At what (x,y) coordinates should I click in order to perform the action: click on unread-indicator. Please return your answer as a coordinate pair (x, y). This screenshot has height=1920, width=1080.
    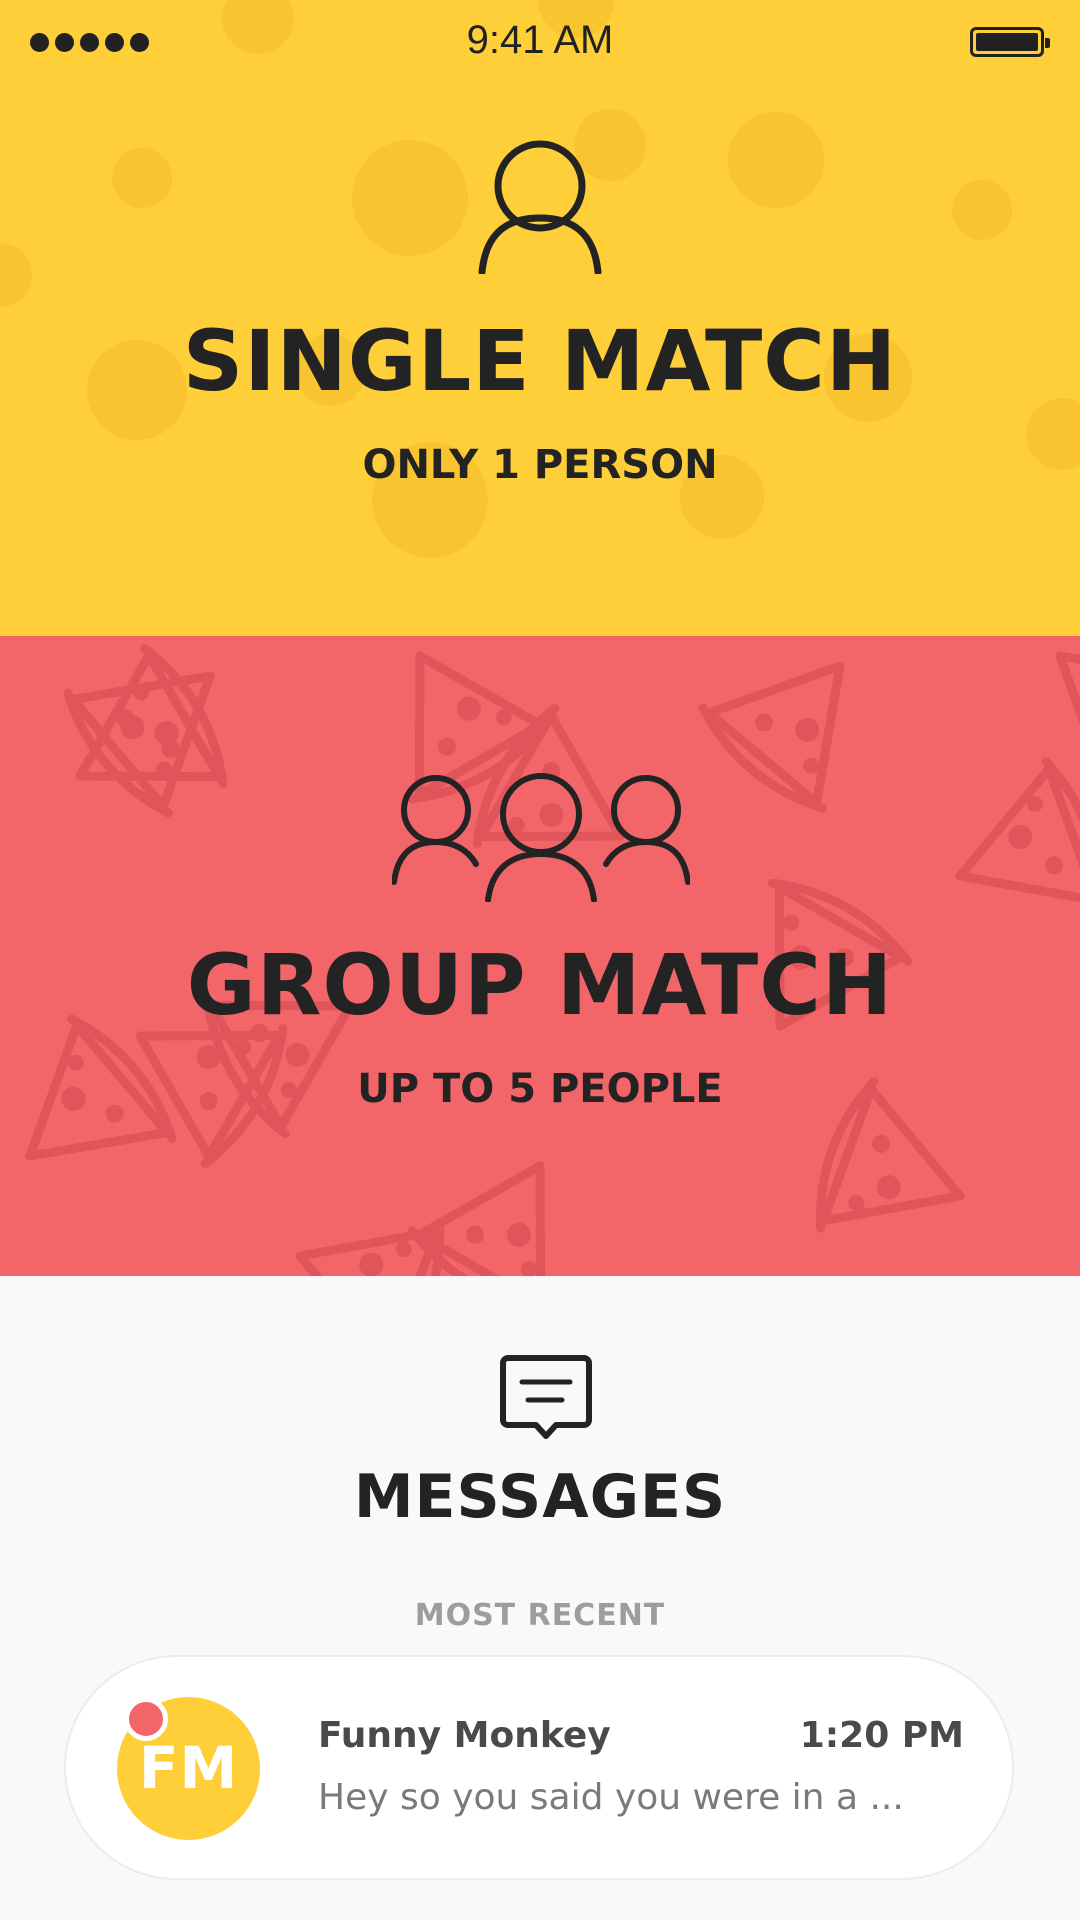
    Looking at the image, I should click on (146, 1719).